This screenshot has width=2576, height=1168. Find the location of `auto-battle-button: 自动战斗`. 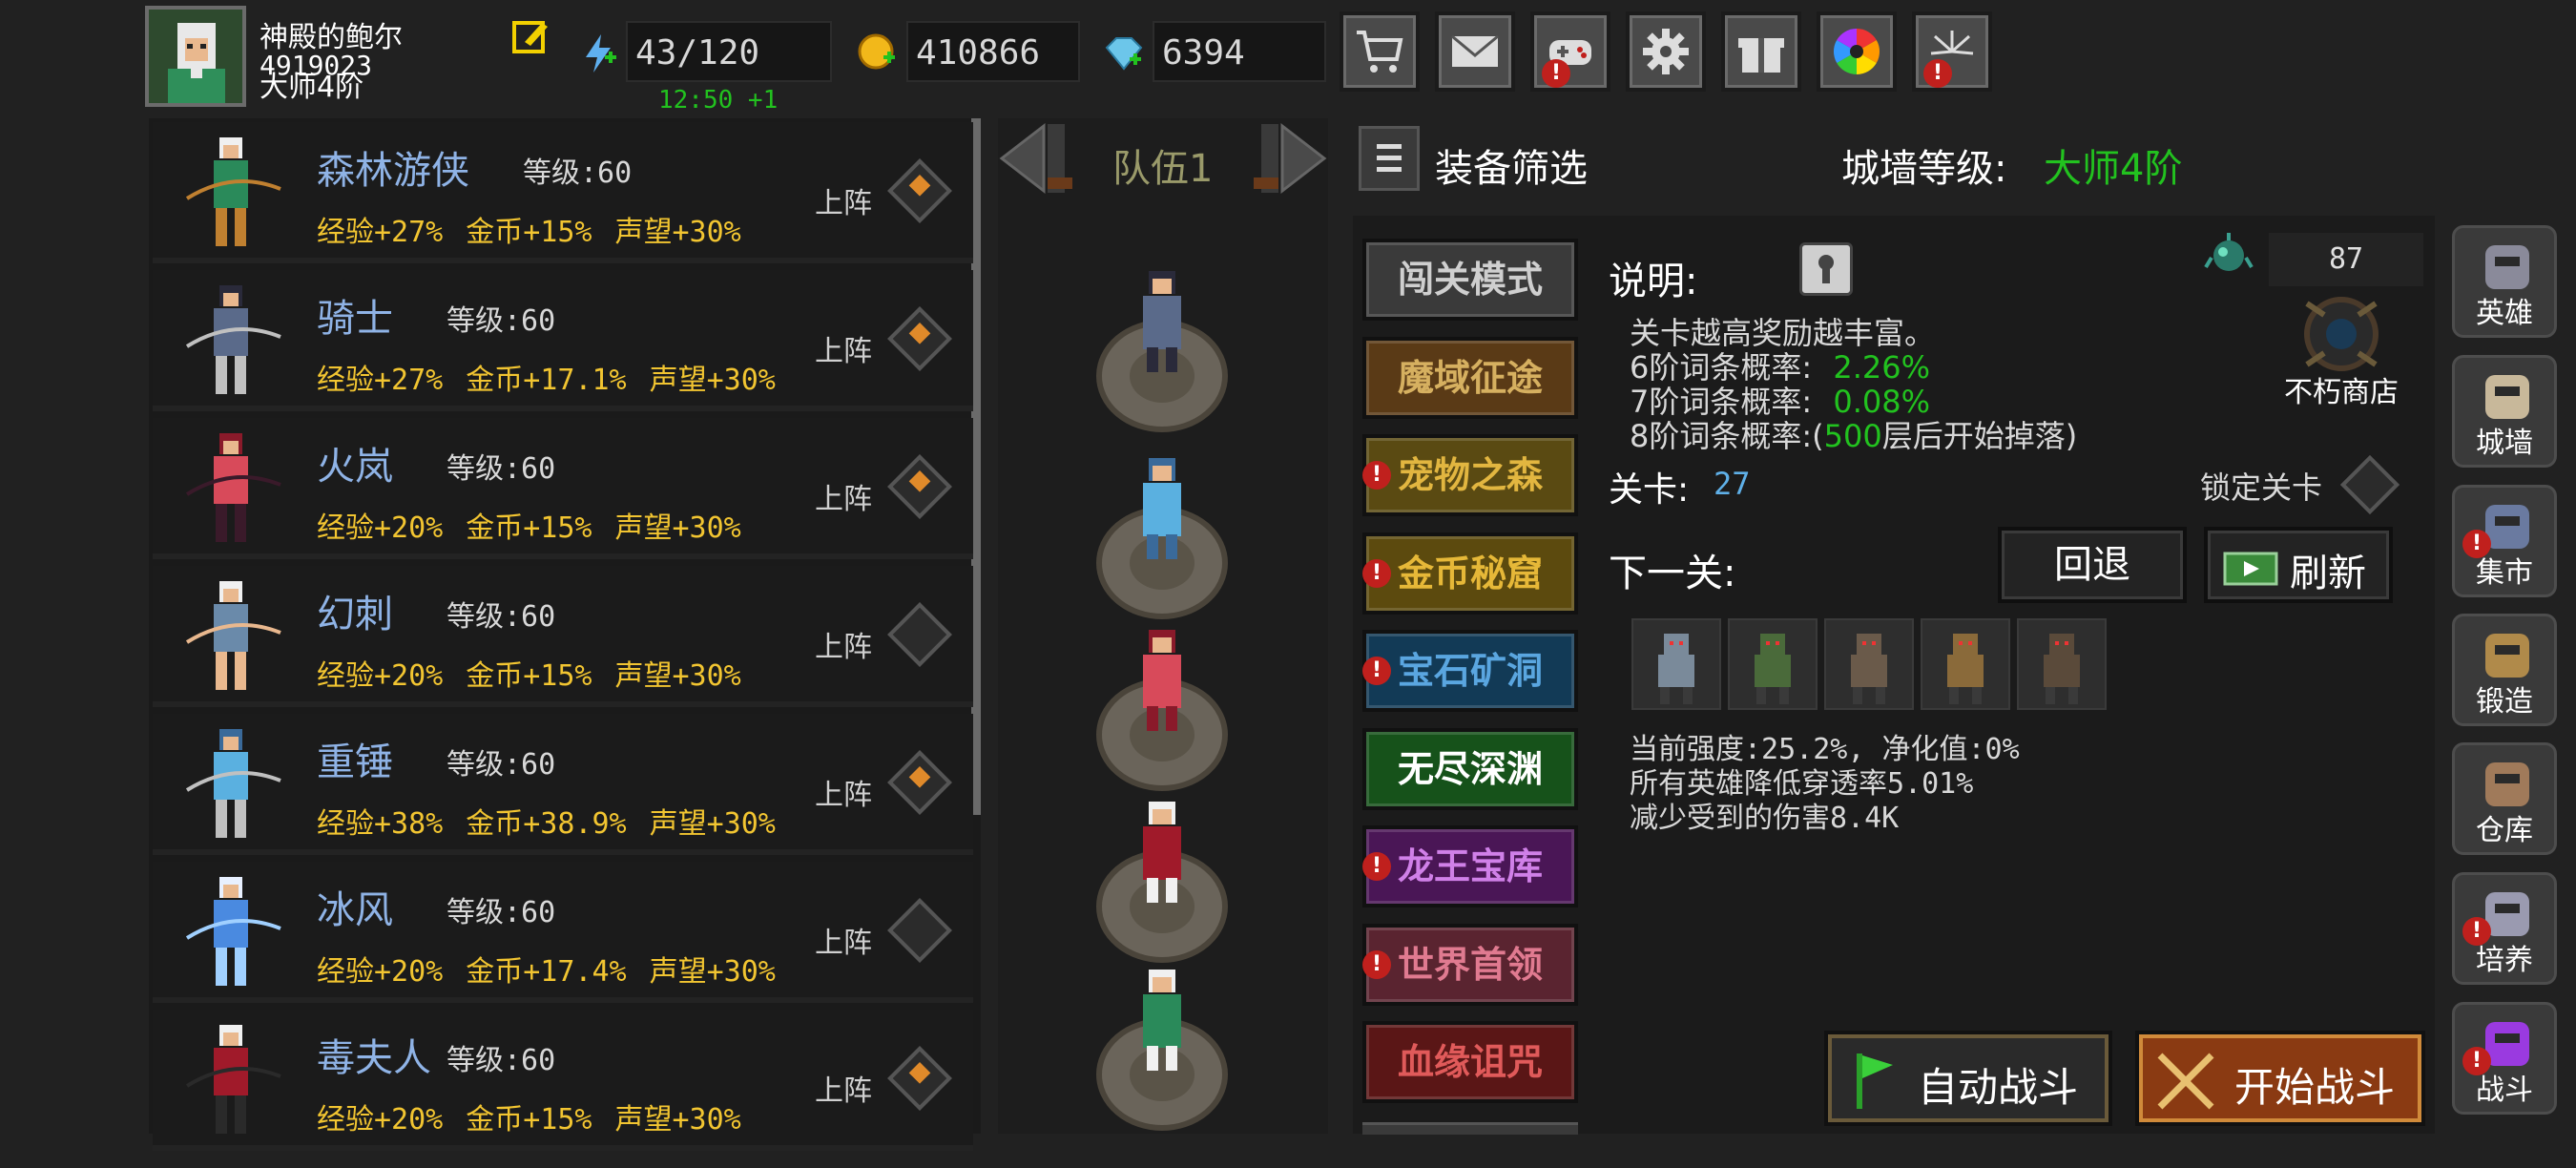

auto-battle-button: 自动战斗 is located at coordinates (1968, 1078).